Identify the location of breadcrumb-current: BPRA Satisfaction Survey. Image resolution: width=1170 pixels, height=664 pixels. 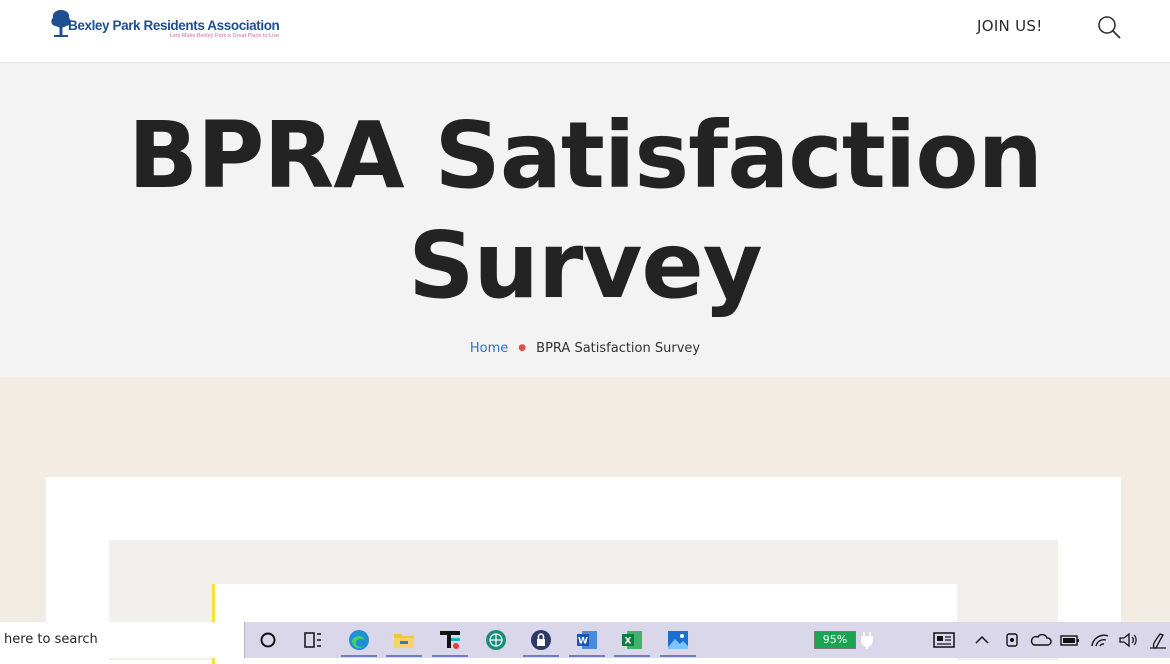
(618, 348).